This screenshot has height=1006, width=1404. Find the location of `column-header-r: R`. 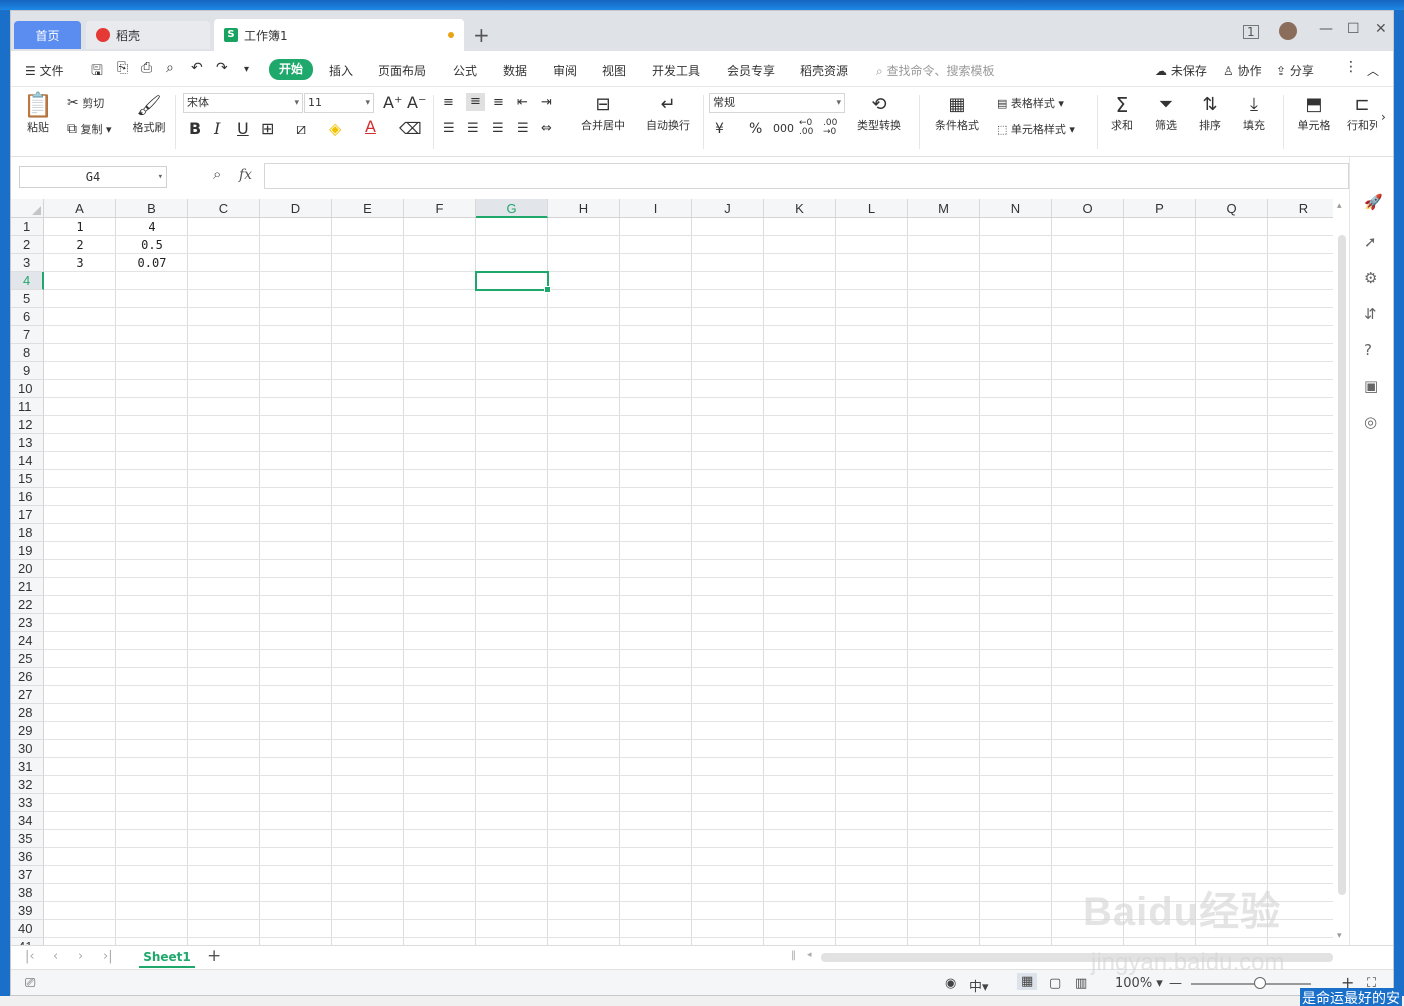

column-header-r: R is located at coordinates (1304, 208).